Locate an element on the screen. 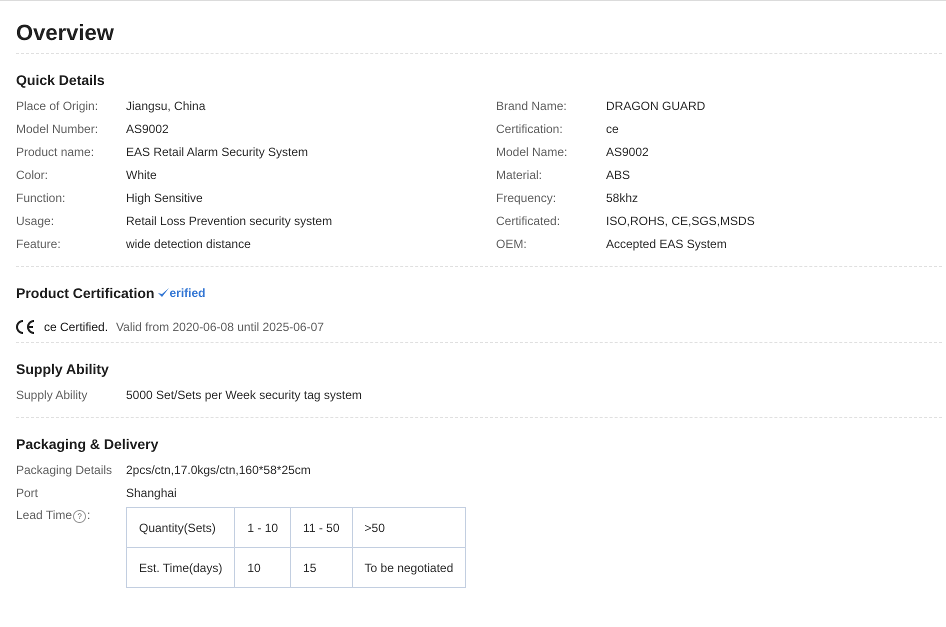 This screenshot has height=627, width=946. detail-label: Color: is located at coordinates (33, 175).